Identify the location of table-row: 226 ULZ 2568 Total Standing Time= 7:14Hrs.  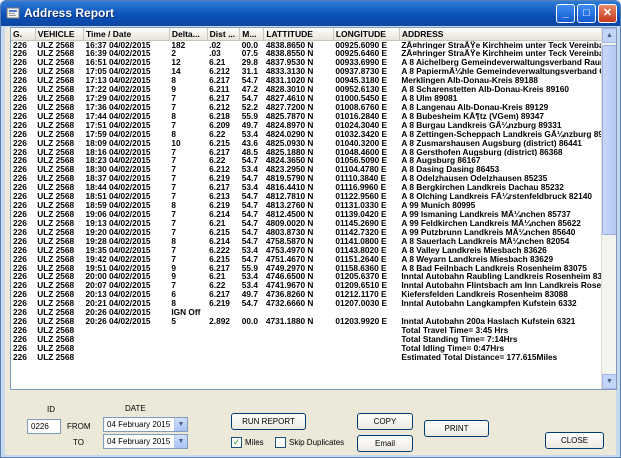
(313, 339).